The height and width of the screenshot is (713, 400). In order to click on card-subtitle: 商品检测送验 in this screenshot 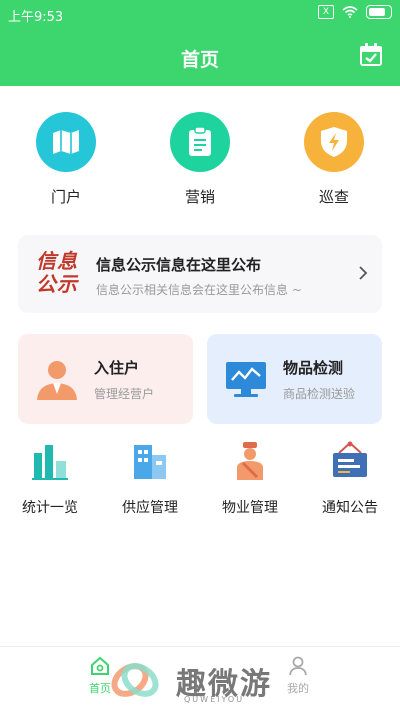, I will do `click(319, 394)`.